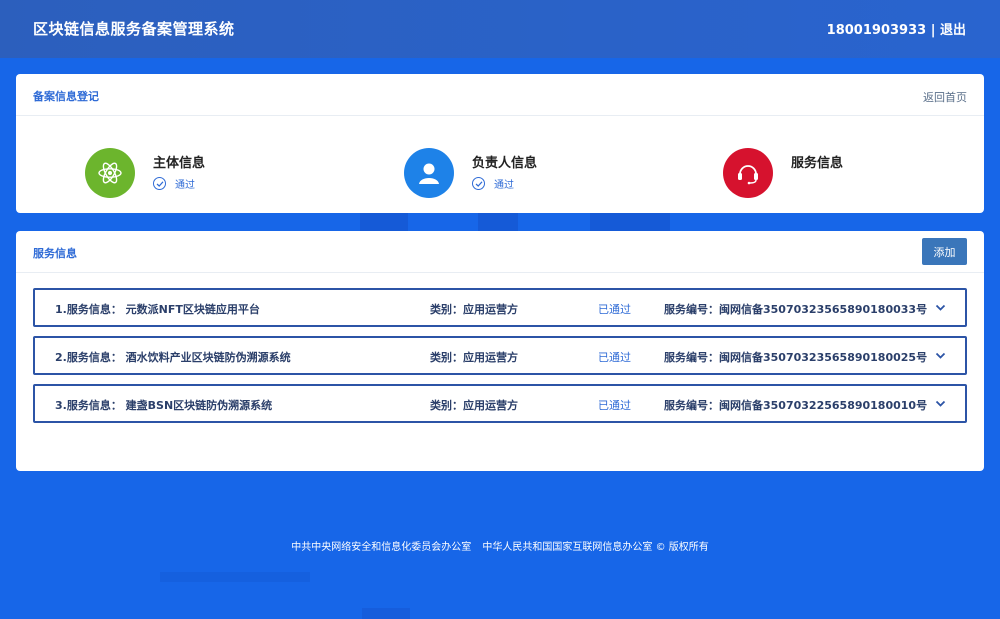  What do you see at coordinates (157, 309) in the screenshot?
I see `service-name: 1.服务信息： 元数派NFT区块链应用平台` at bounding box center [157, 309].